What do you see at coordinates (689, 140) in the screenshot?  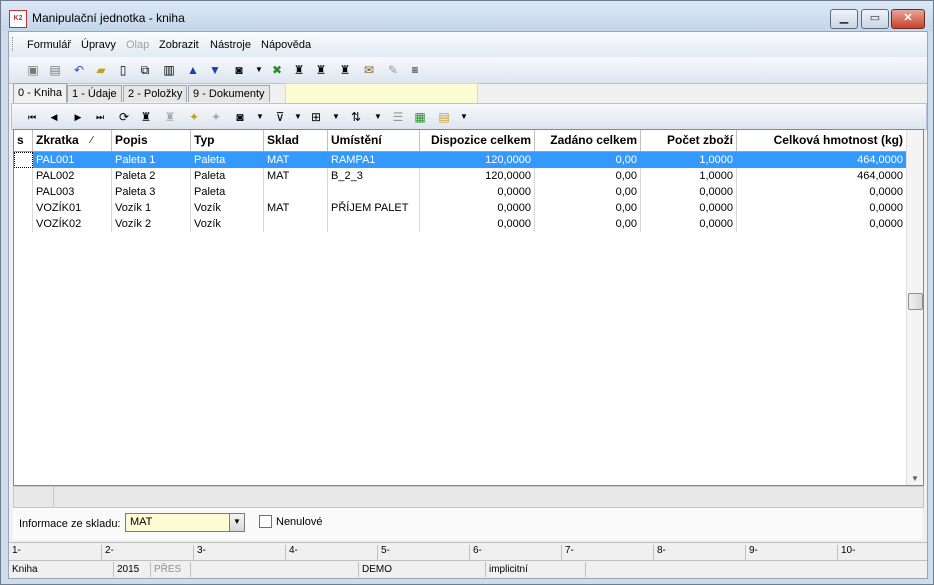 I see `column-header-pocet: Počet zboží` at bounding box center [689, 140].